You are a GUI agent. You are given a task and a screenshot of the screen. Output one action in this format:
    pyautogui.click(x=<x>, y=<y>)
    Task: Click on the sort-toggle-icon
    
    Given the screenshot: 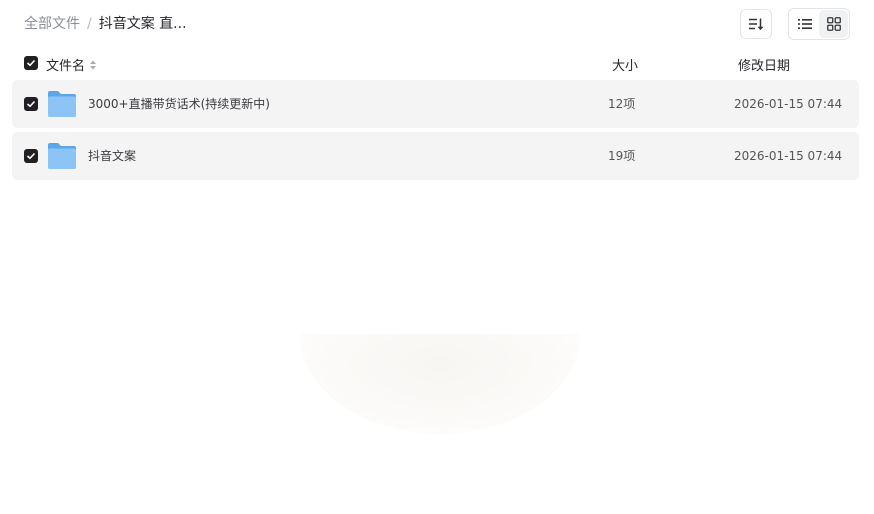 What is the action you would take?
    pyautogui.click(x=93, y=64)
    